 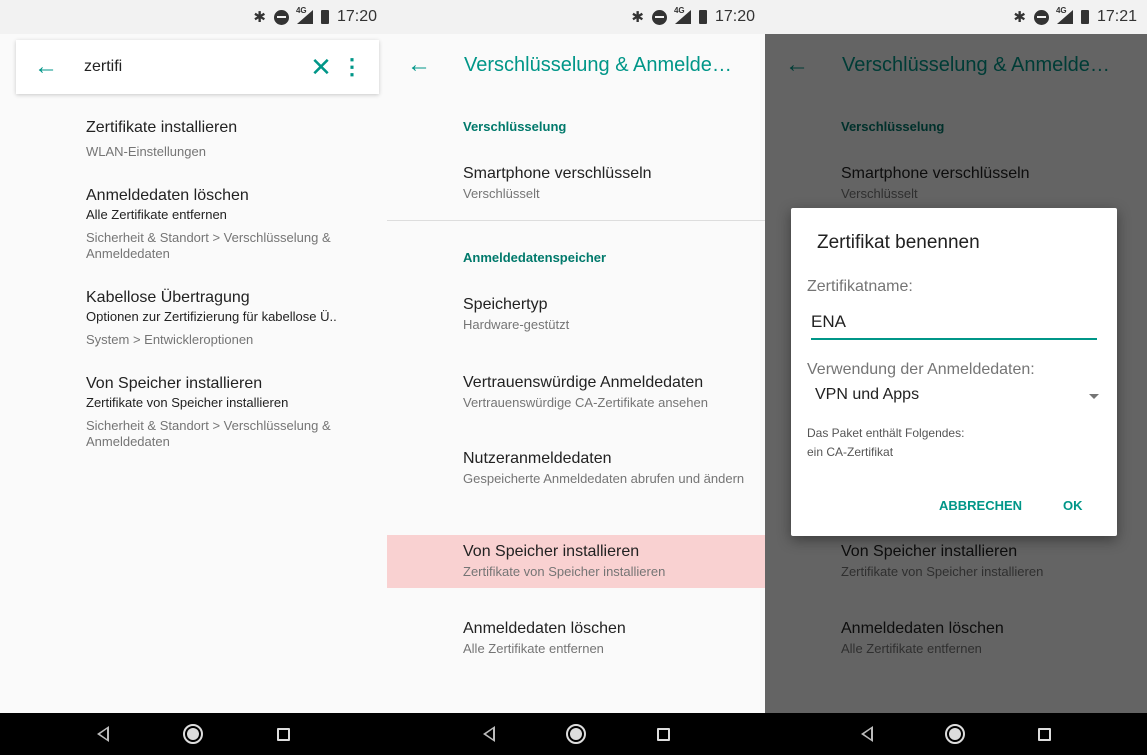 What do you see at coordinates (168, 297) in the screenshot?
I see `result-title: Kabellose Übertragung` at bounding box center [168, 297].